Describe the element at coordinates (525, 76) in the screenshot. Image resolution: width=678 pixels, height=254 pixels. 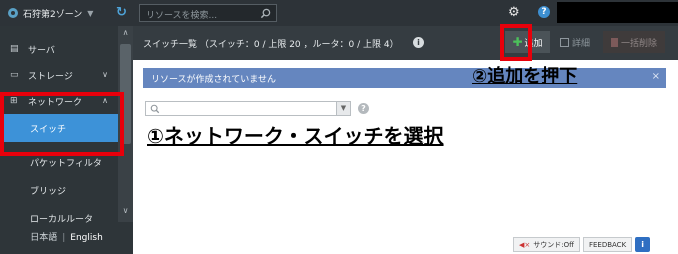
I see `annotation-step2: ②追加を押下` at that location.